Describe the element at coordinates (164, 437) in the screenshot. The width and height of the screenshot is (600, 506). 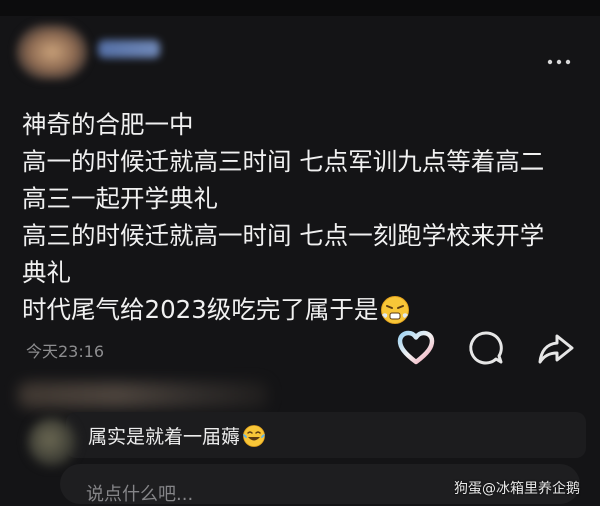
I see `comment-text: 属实是就着一届薅` at that location.